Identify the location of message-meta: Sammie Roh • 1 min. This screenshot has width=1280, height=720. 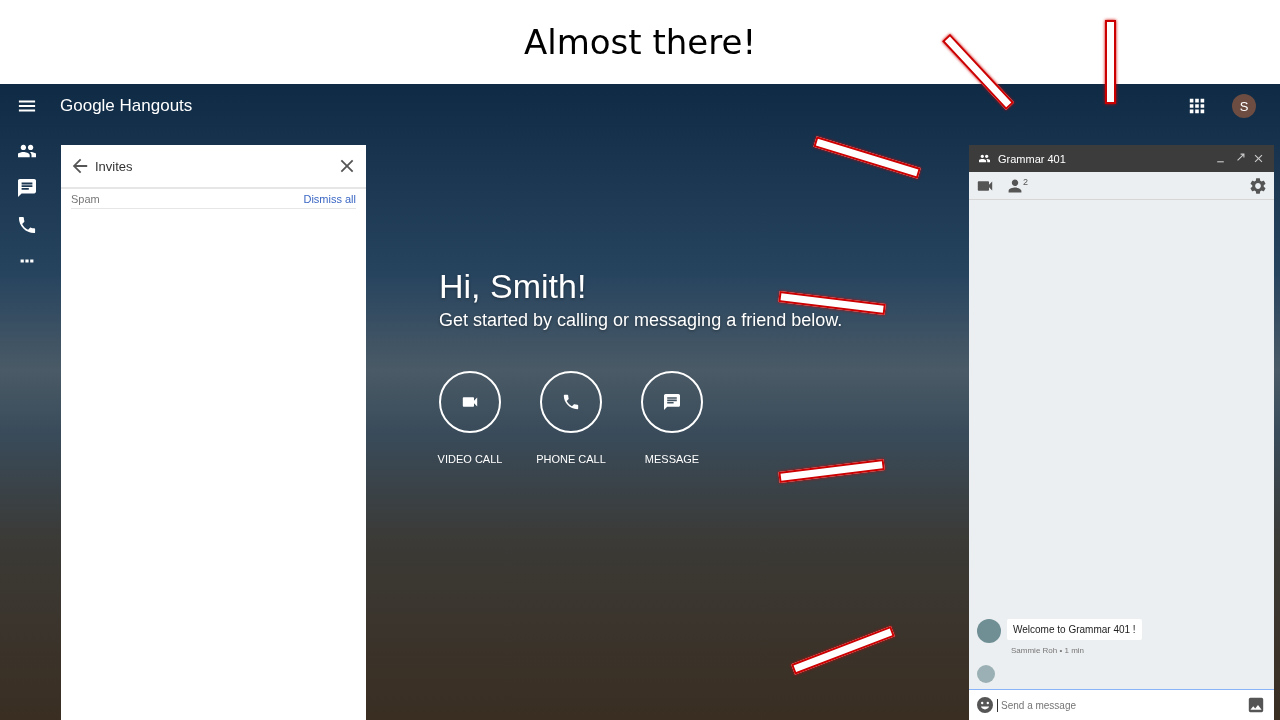
(1048, 650).